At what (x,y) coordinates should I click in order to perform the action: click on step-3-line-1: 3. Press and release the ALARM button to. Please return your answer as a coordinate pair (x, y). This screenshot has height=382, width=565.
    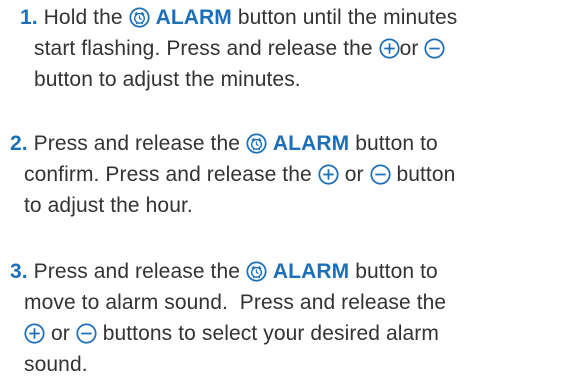
    Looking at the image, I should click on (280, 271).